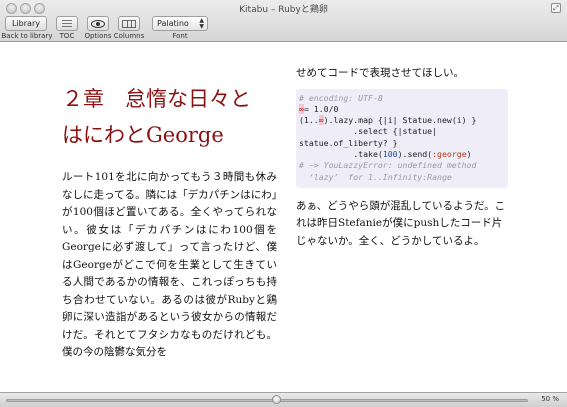 Image resolution: width=567 pixels, height=407 pixels. What do you see at coordinates (556, 8) in the screenshot?
I see `fullscreen-icon: ⤢` at bounding box center [556, 8].